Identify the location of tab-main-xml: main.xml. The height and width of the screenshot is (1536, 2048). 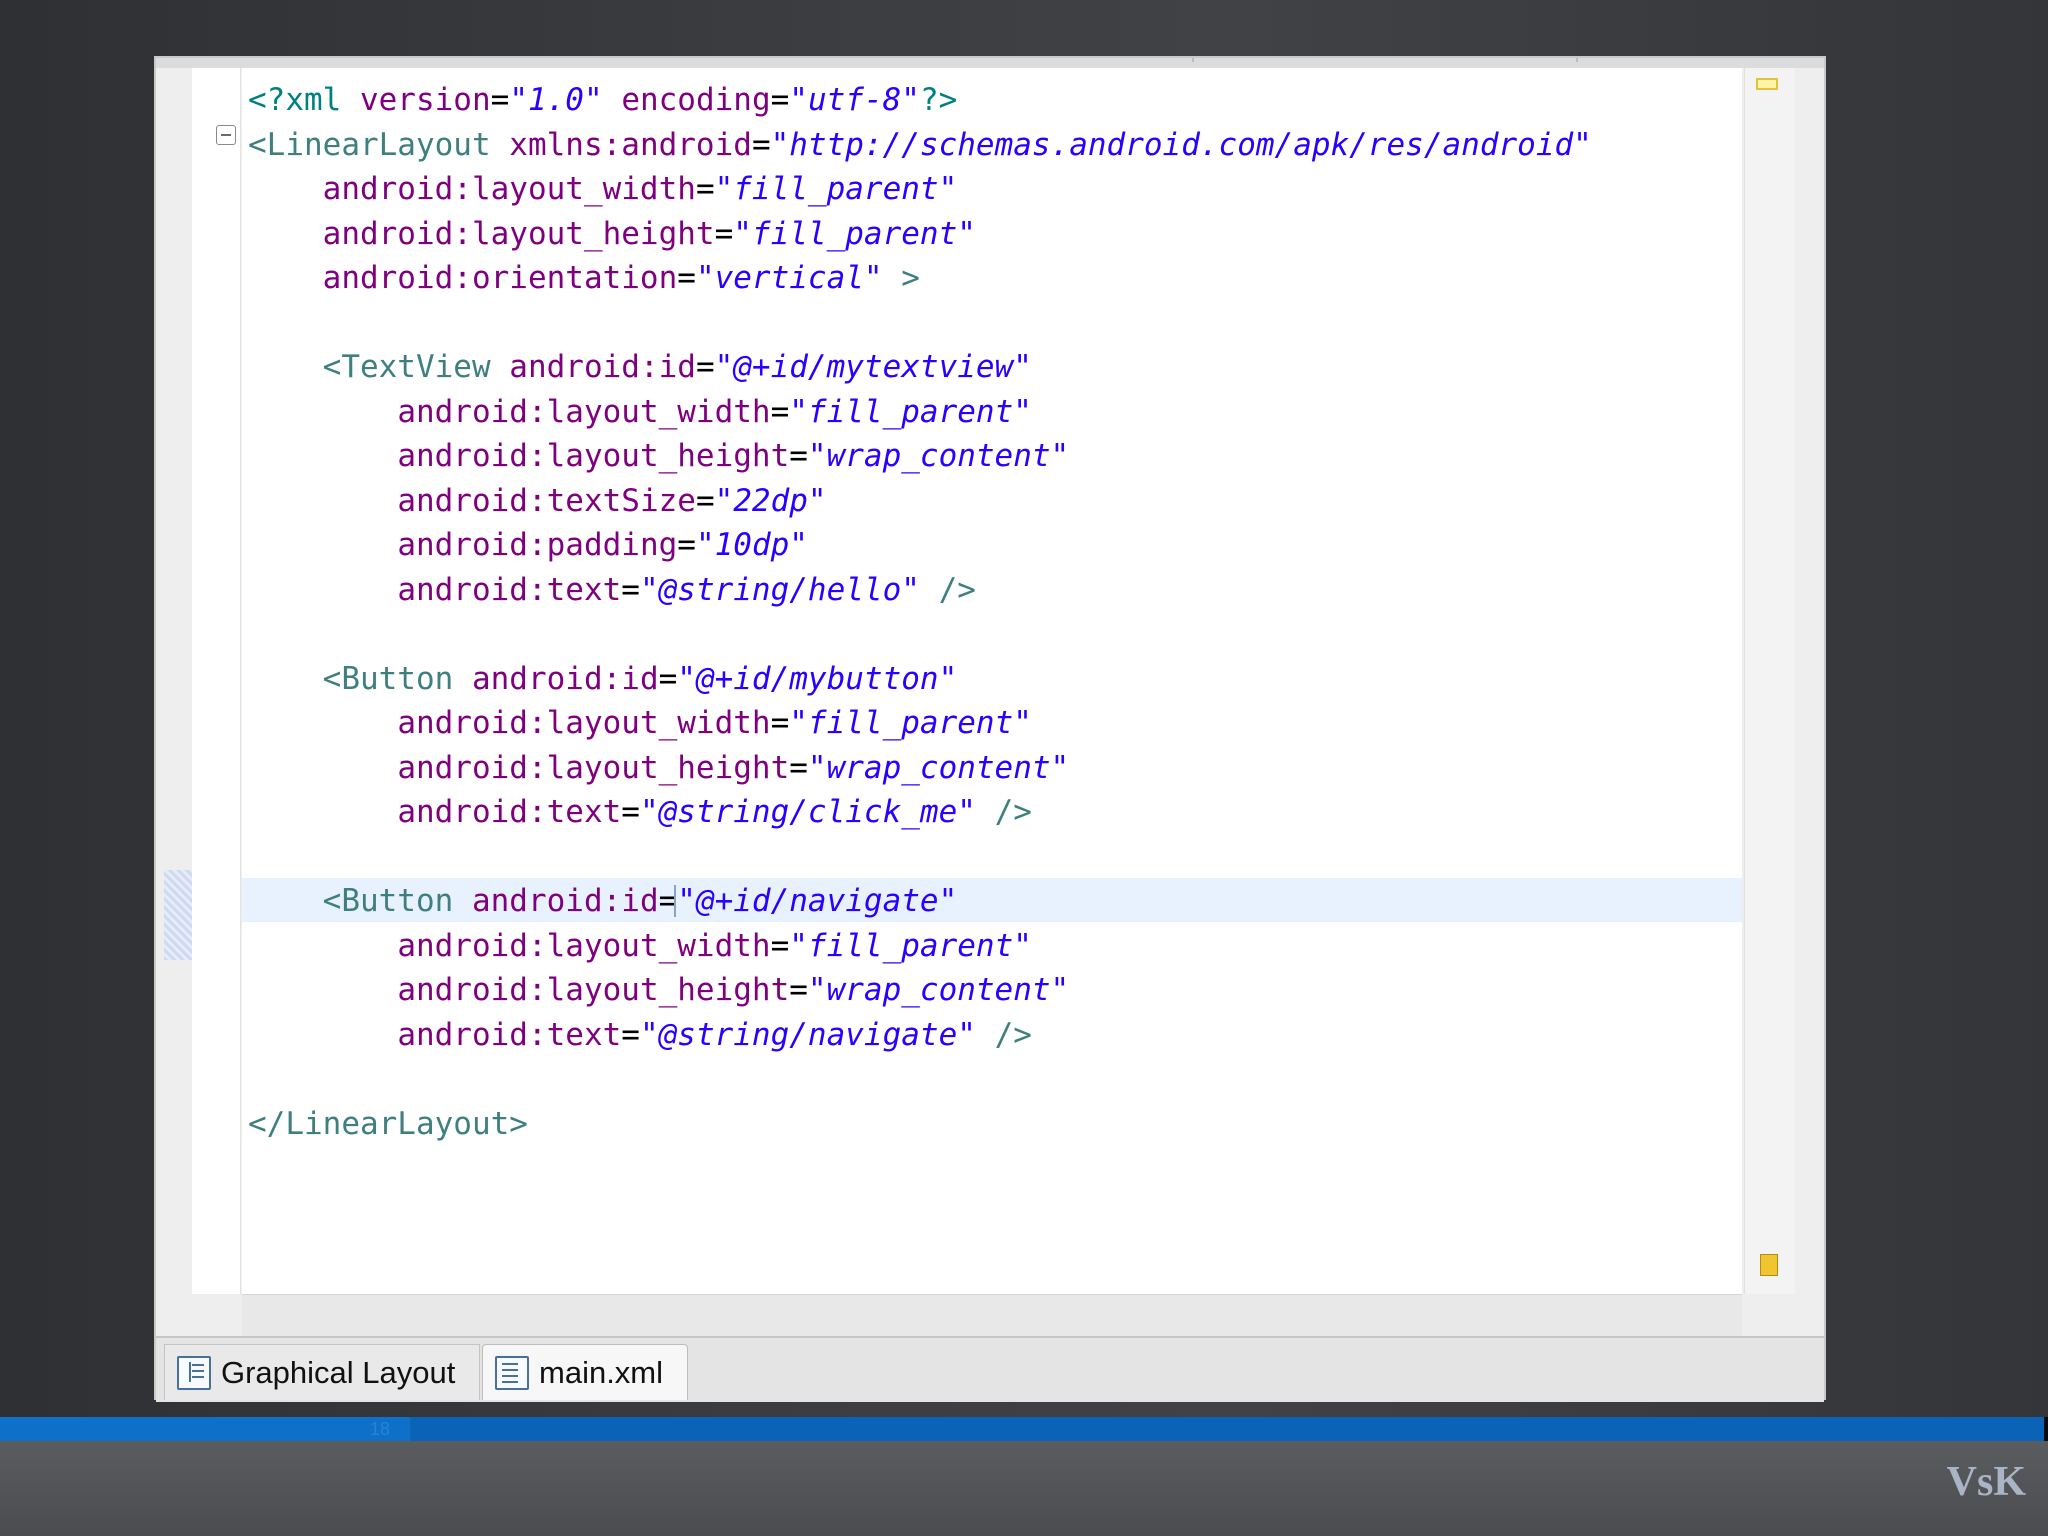
(585, 1372).